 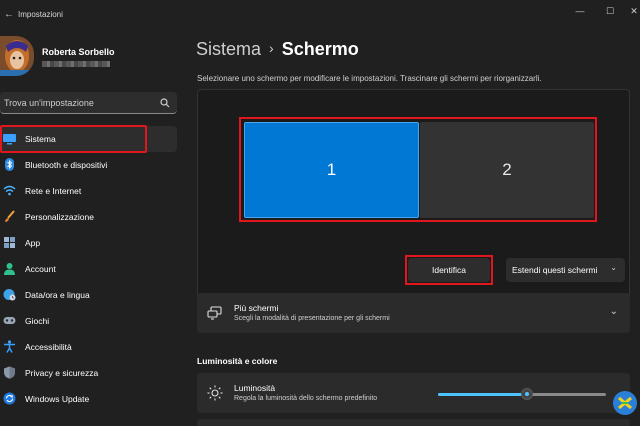 I want to click on title-bar: ← Impostazioni — ☐ ✕, so click(x=320, y=15).